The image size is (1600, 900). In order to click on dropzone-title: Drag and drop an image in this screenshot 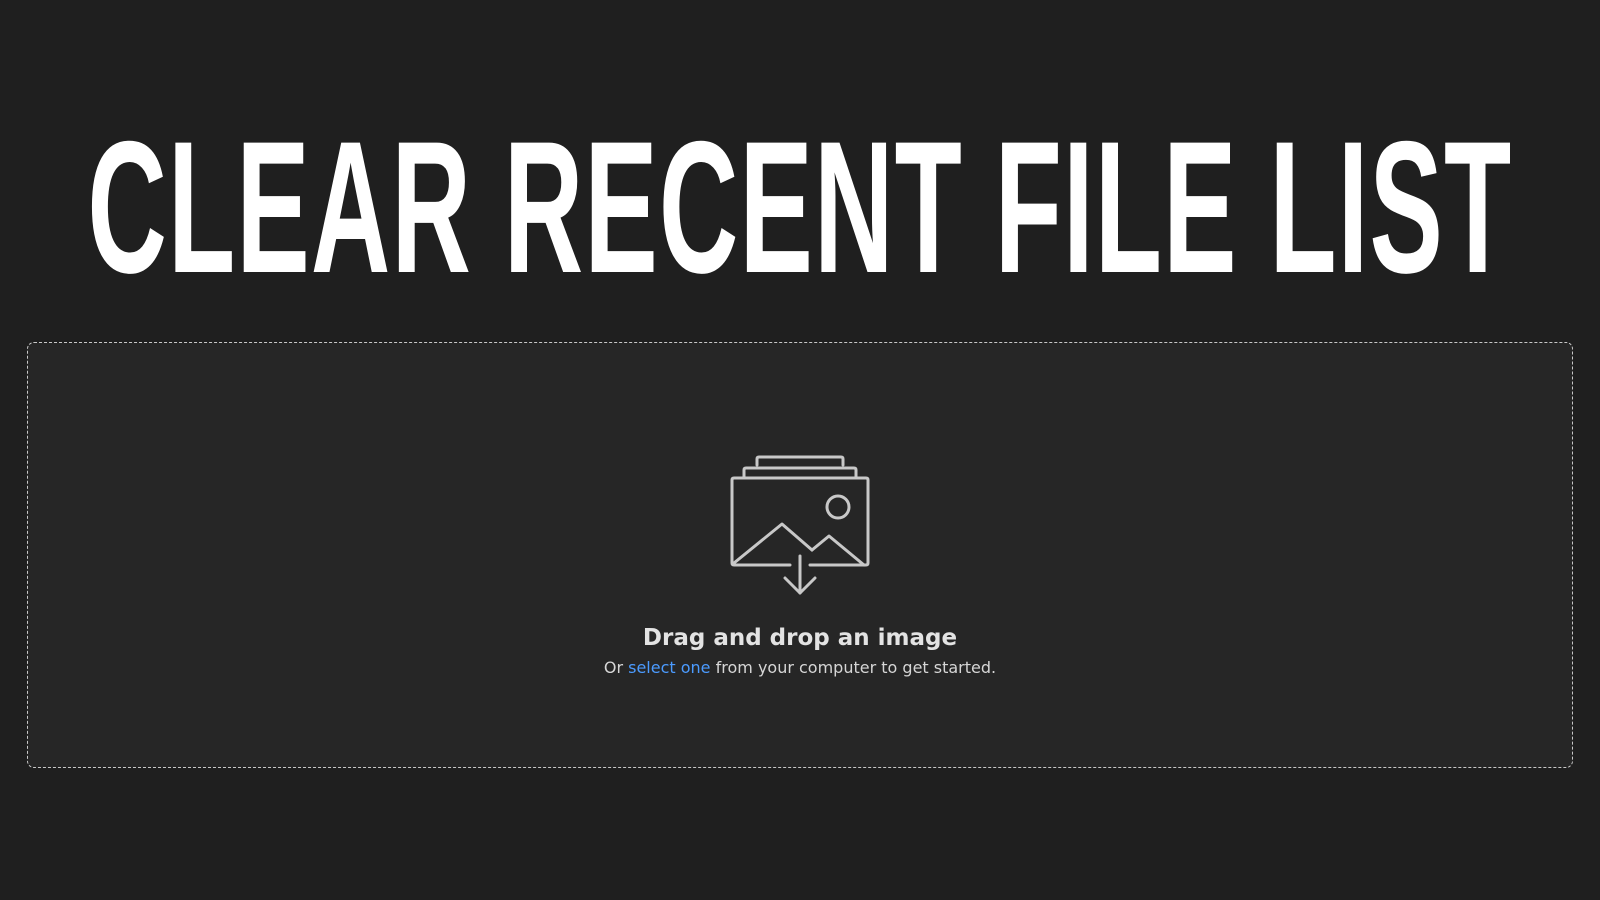, I will do `click(800, 638)`.